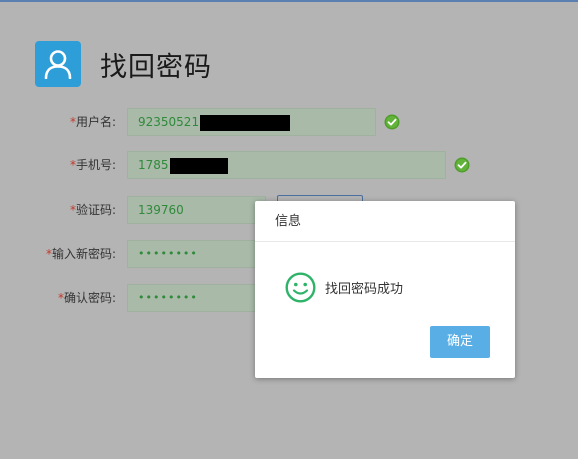  What do you see at coordinates (364, 289) in the screenshot?
I see `dialog-message: 找回密码成功` at bounding box center [364, 289].